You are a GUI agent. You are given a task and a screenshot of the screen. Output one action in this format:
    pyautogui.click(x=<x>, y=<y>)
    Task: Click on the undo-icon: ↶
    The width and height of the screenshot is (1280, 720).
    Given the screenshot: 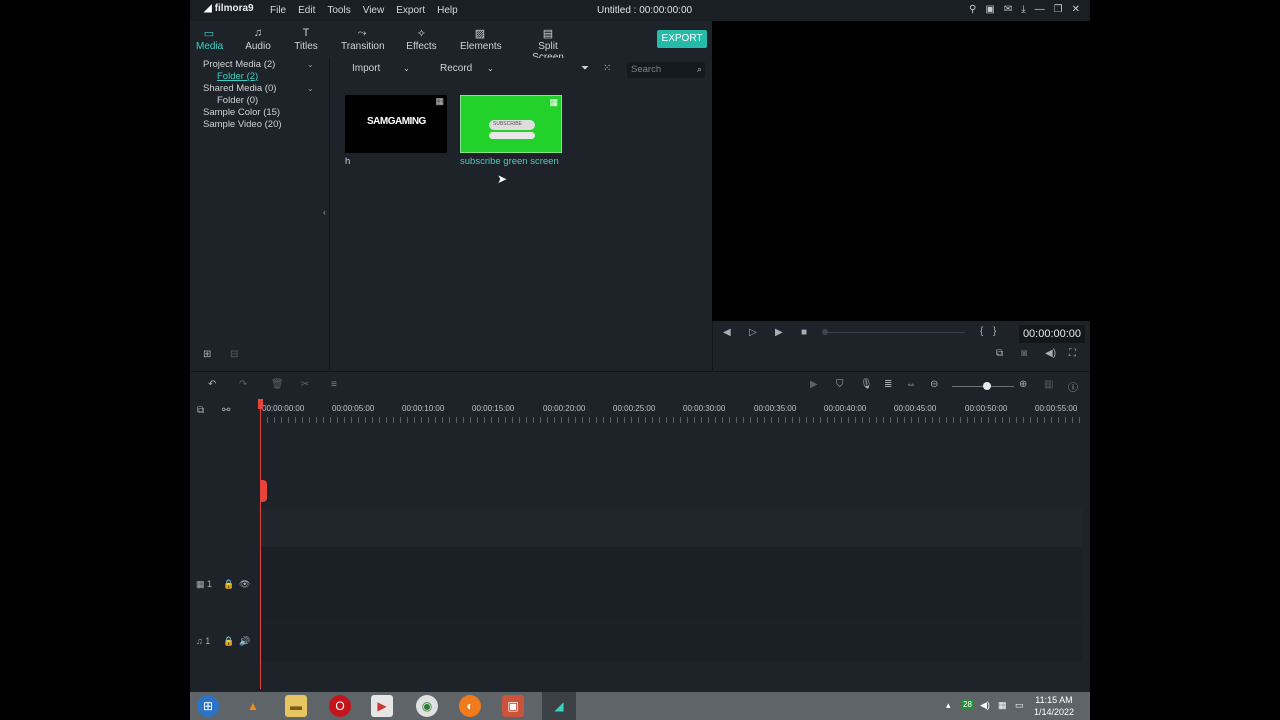 What is the action you would take?
    pyautogui.click(x=212, y=384)
    